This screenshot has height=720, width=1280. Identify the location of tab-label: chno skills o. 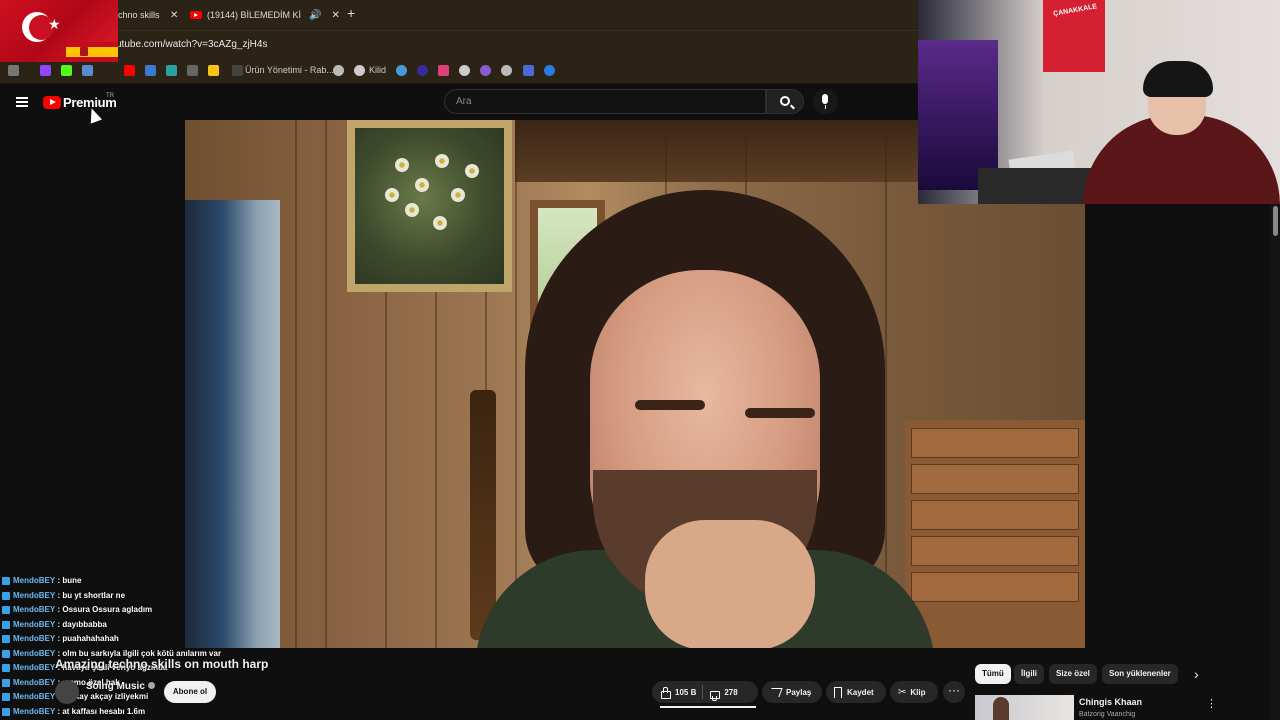
(140, 15).